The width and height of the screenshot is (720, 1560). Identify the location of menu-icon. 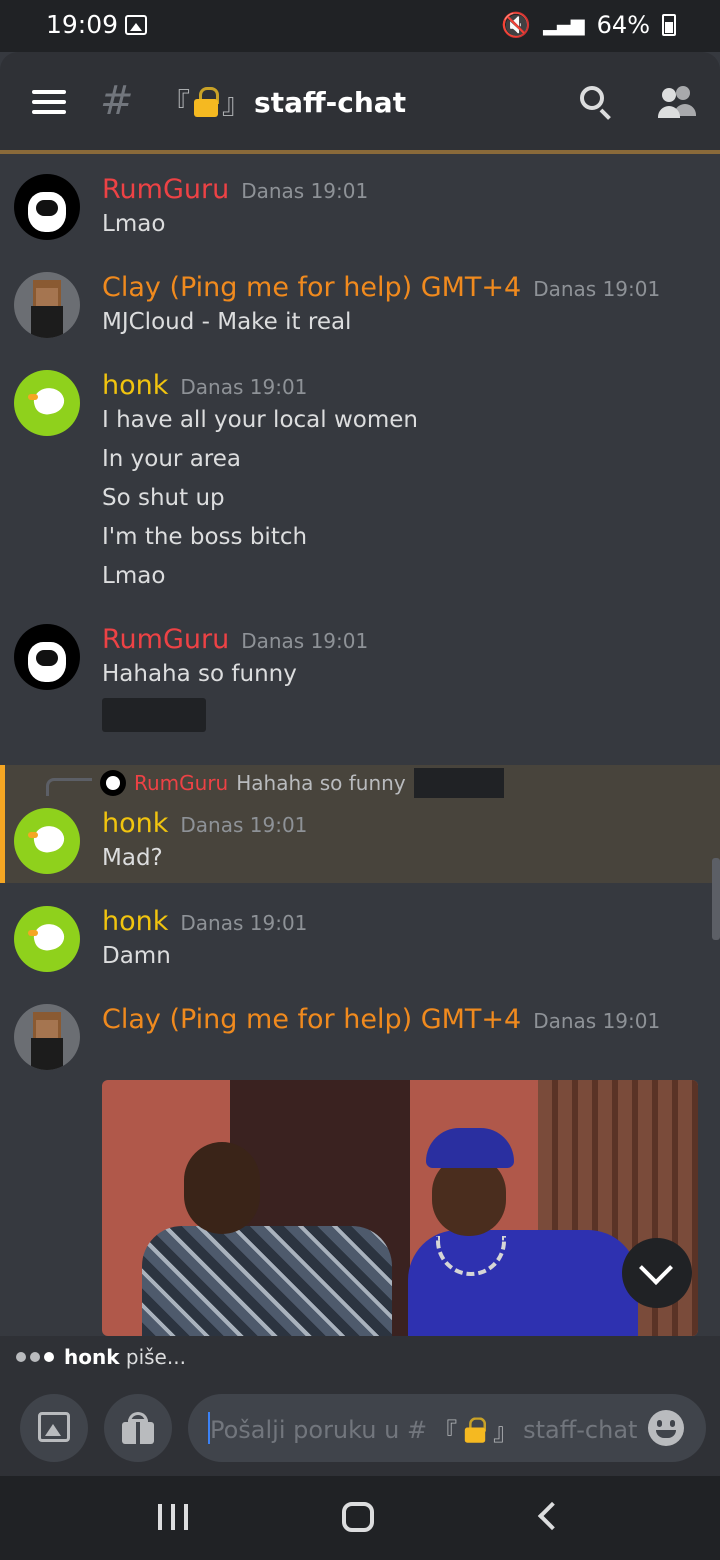
(49, 102).